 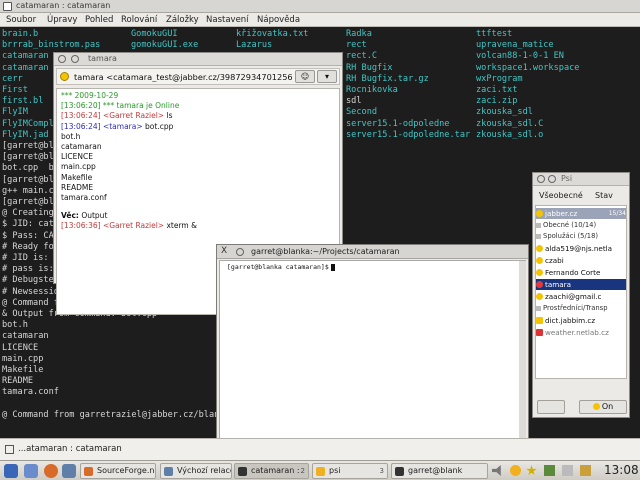 I want to click on taskbar-task: garret@blank, so click(x=439, y=471).